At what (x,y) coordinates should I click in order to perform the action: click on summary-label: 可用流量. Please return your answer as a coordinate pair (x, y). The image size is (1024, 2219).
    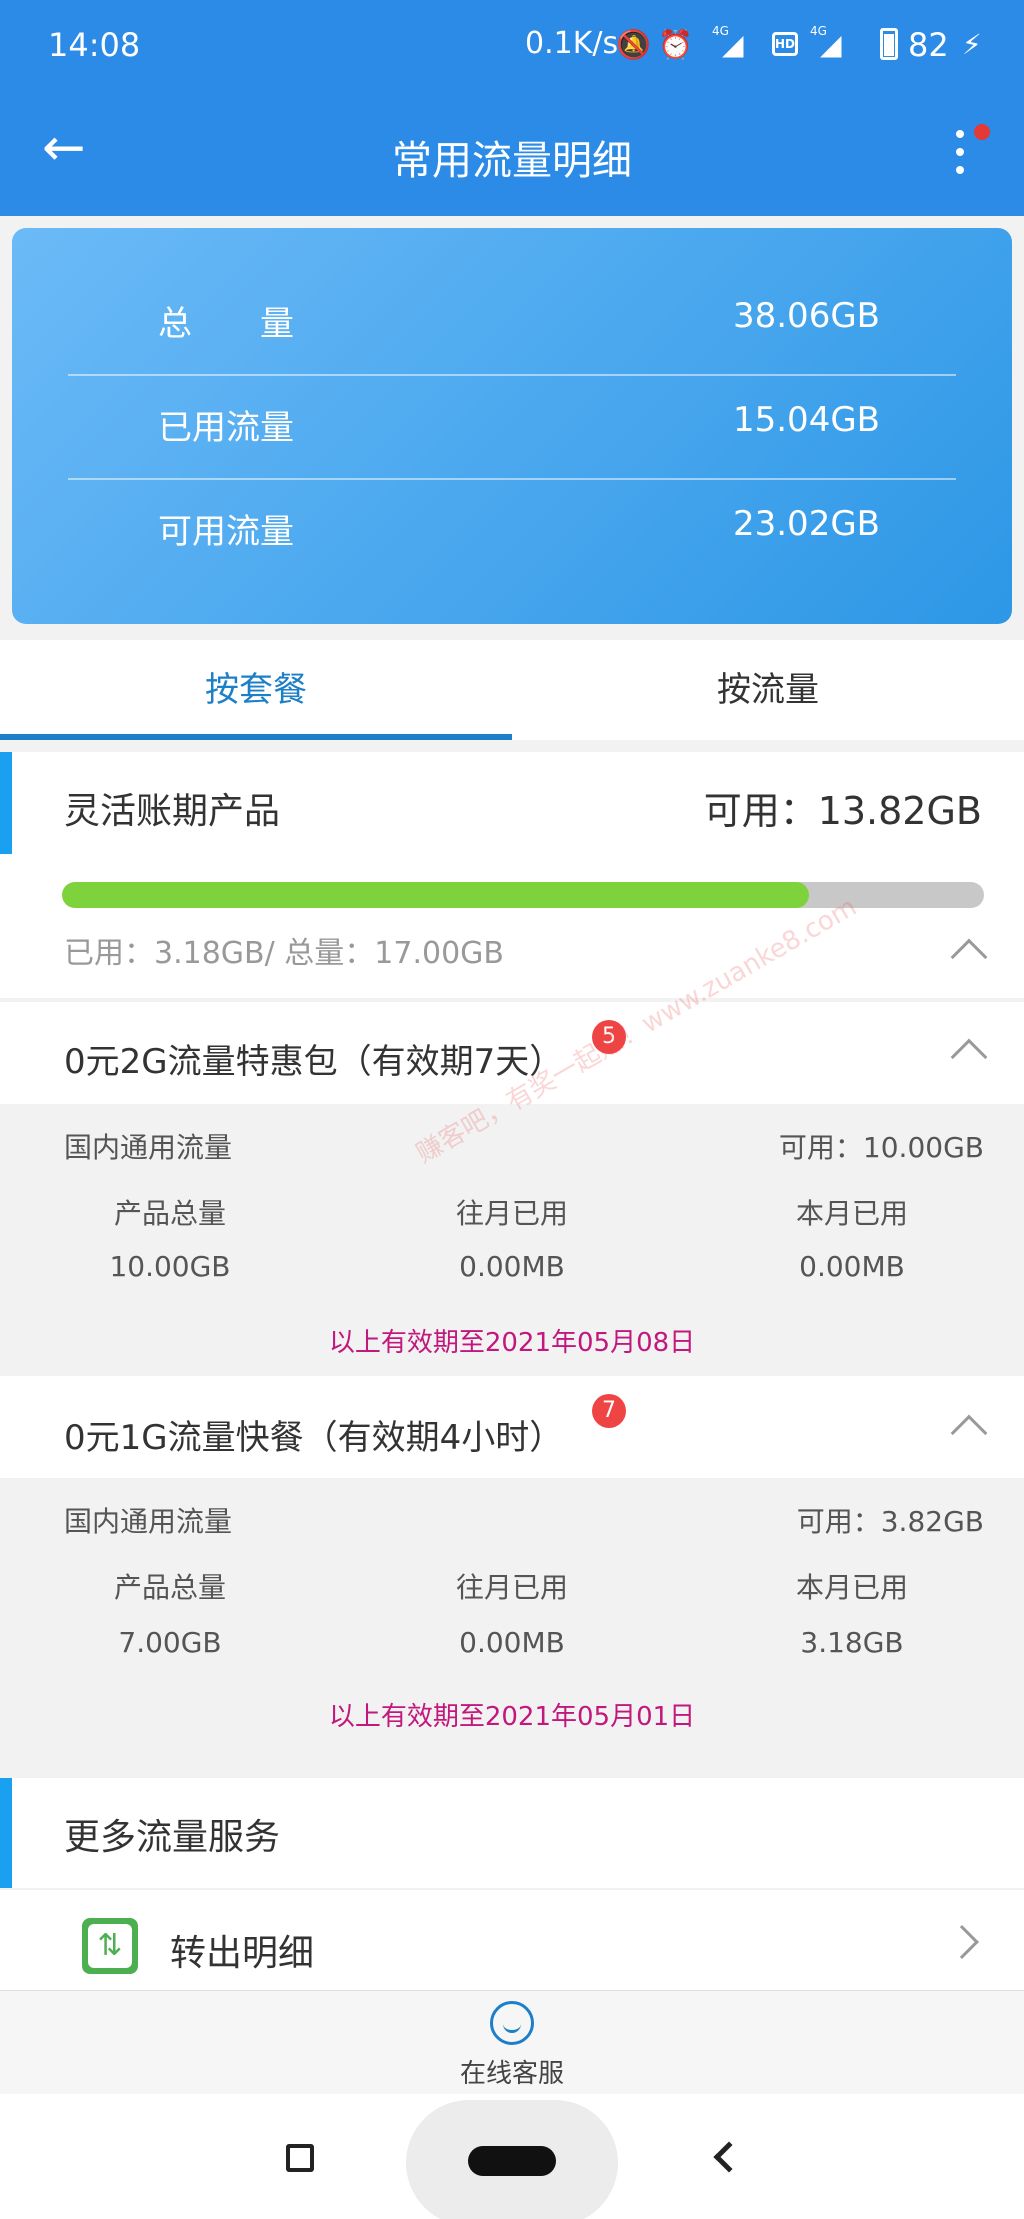
    Looking at the image, I should click on (226, 532).